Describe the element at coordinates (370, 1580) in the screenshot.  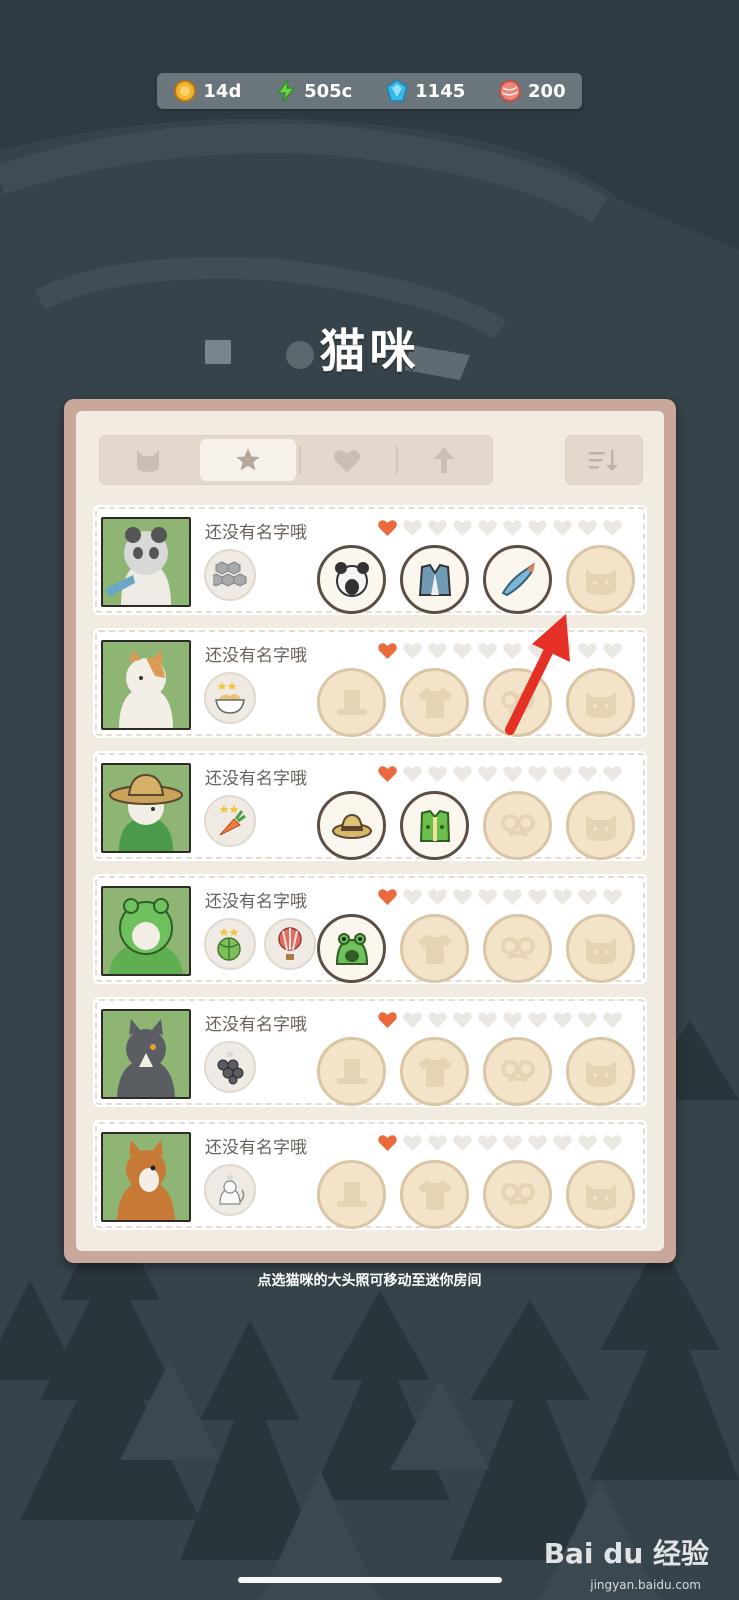
I see `home-indicator` at that location.